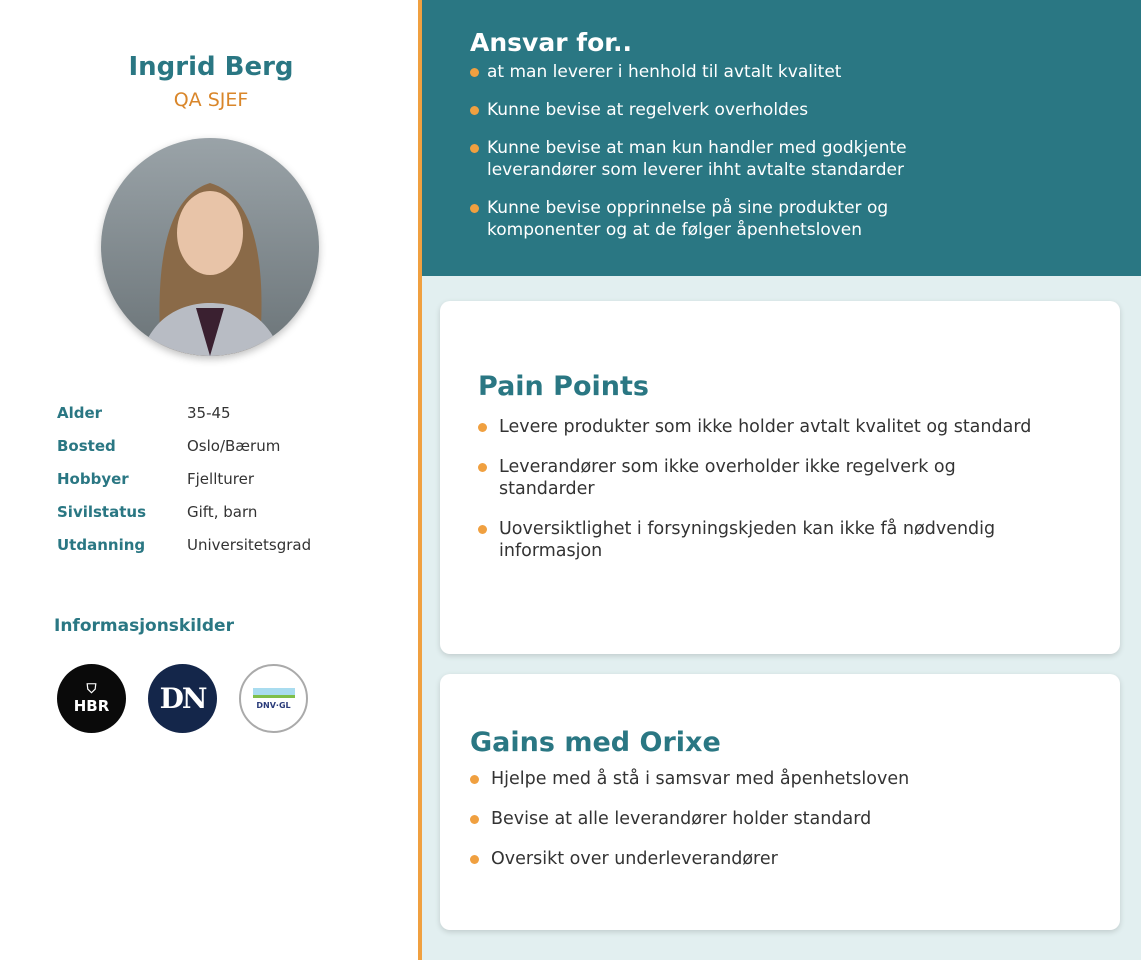 The height and width of the screenshot is (960, 1141). Describe the element at coordinates (184, 453) in the screenshot. I see `fact-row: Bosted Oslo/Bærum` at that location.